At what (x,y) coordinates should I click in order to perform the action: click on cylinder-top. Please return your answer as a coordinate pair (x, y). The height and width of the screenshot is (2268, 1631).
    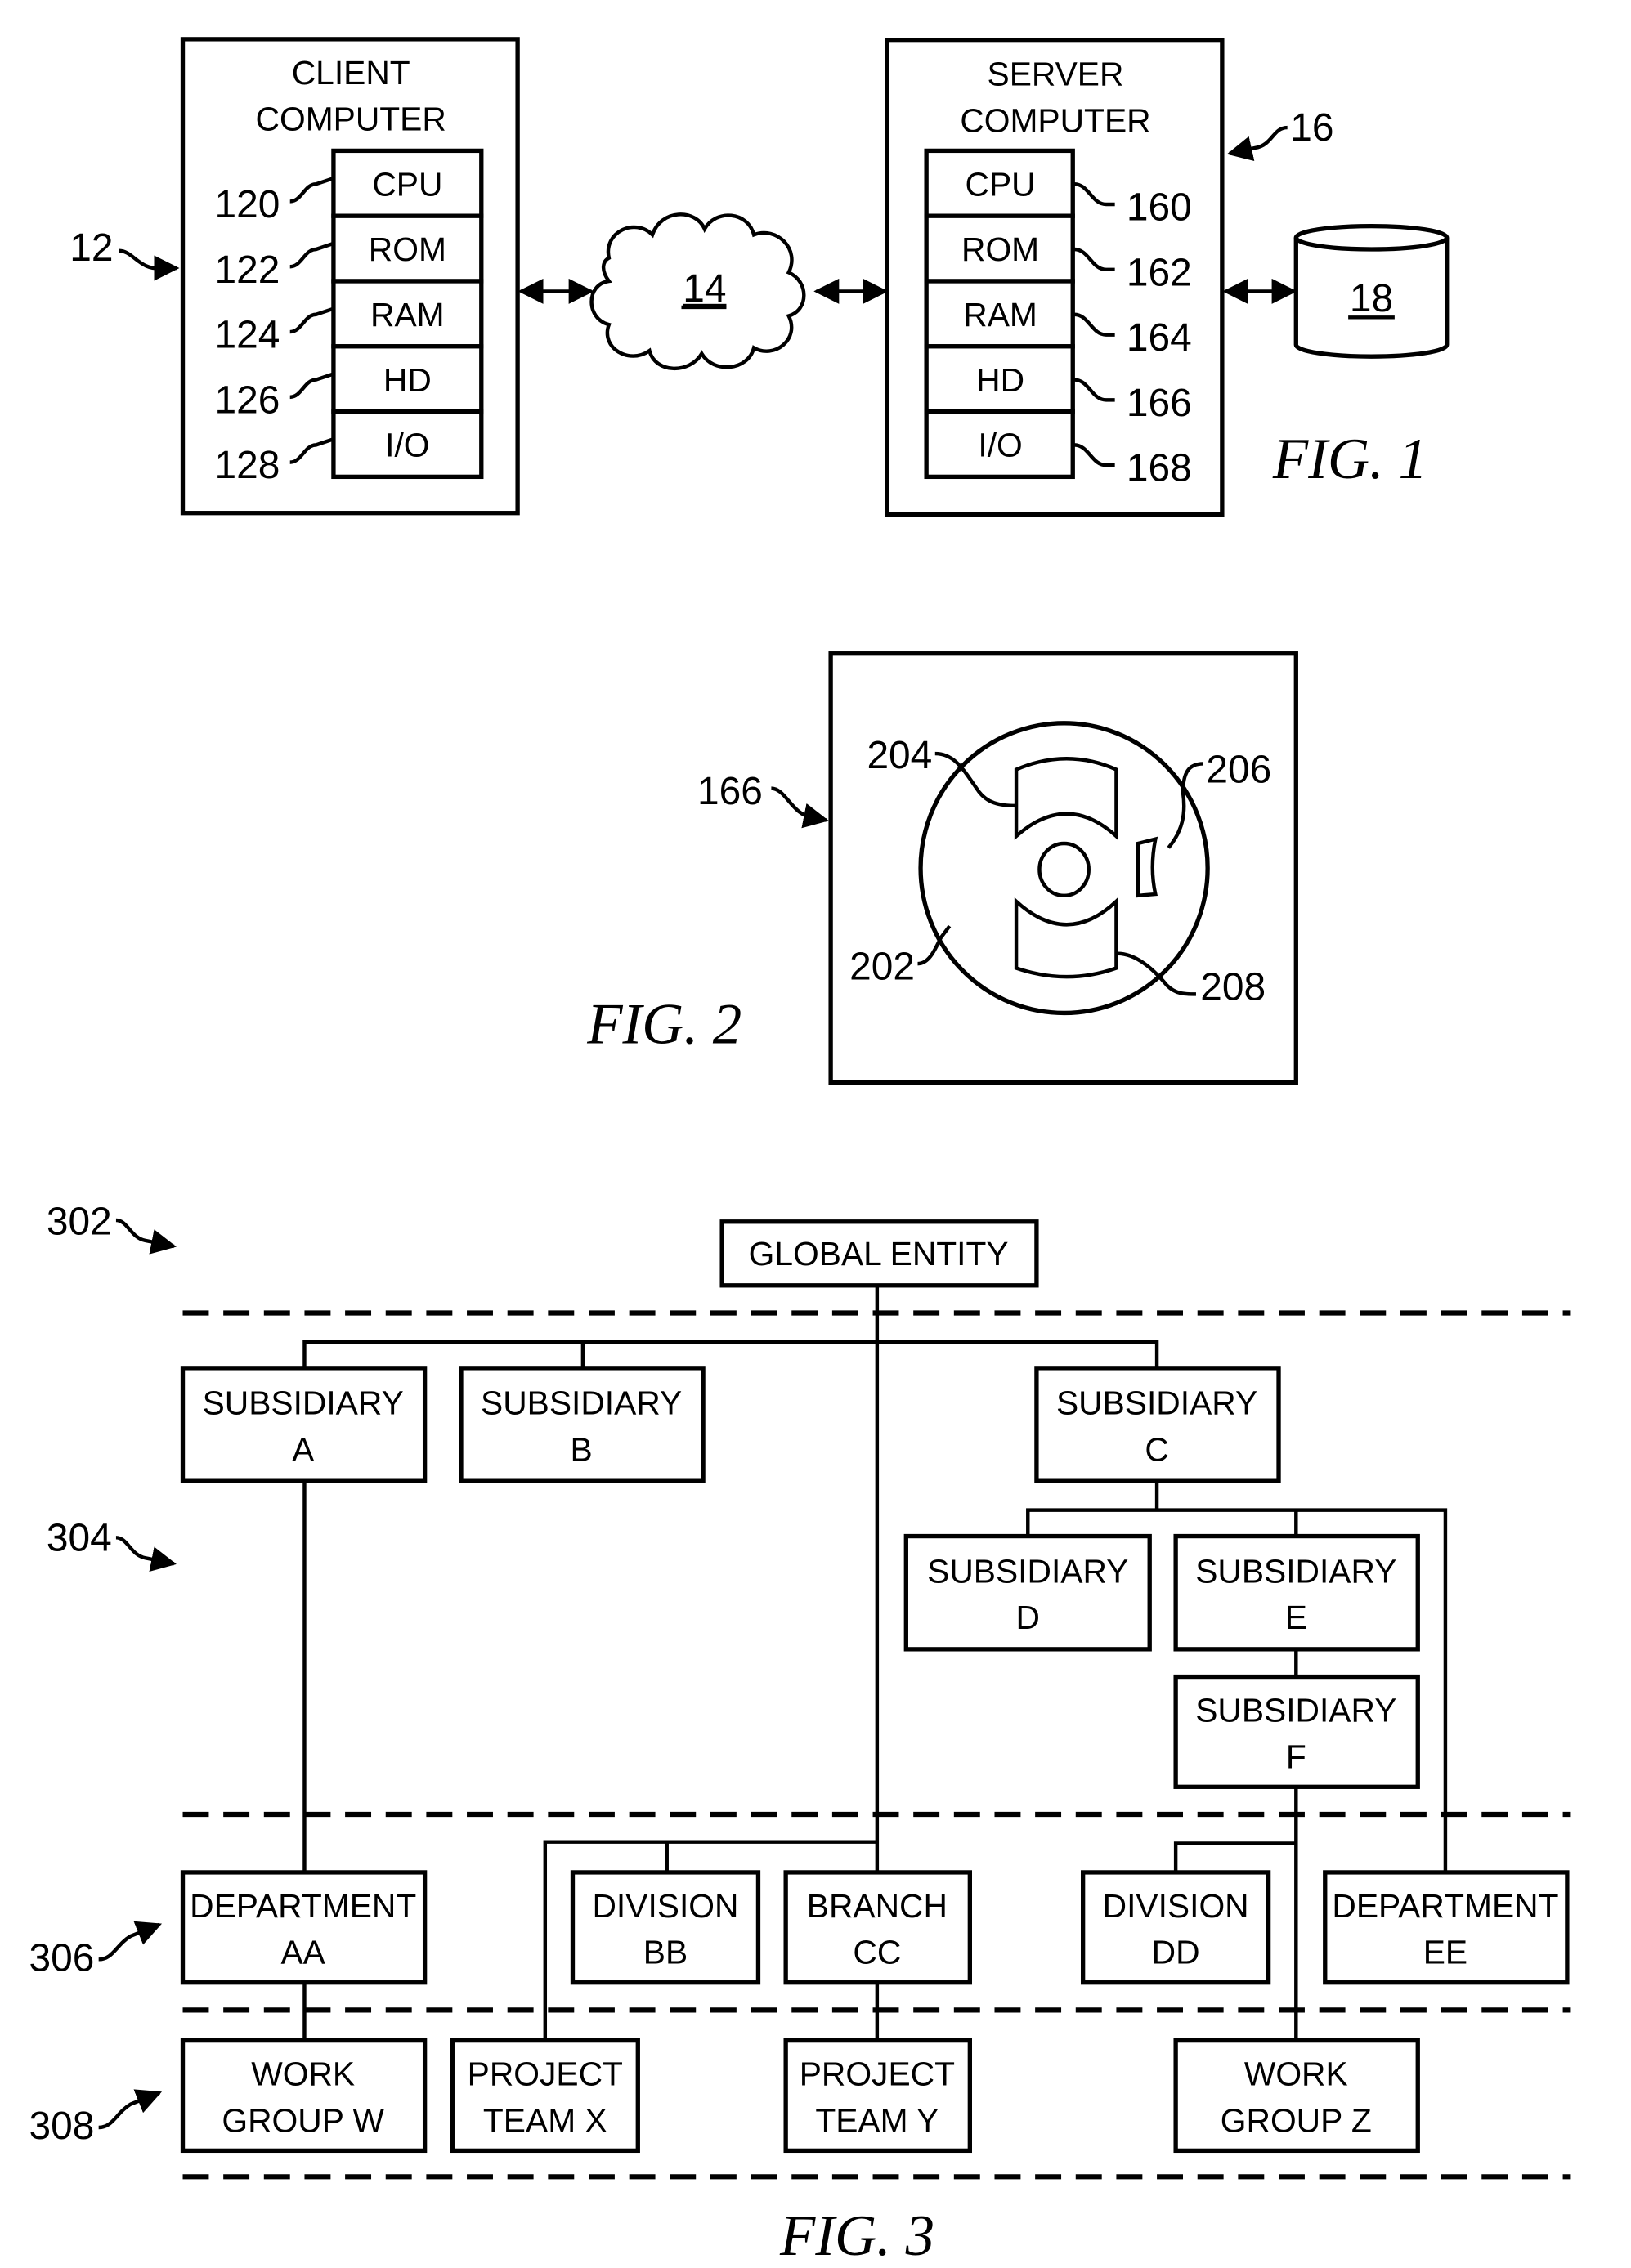
    Looking at the image, I should click on (1372, 237).